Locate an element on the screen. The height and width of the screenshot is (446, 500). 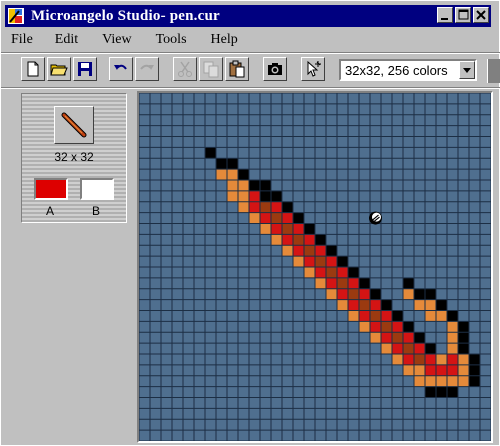
minimize-button is located at coordinates (445, 15).